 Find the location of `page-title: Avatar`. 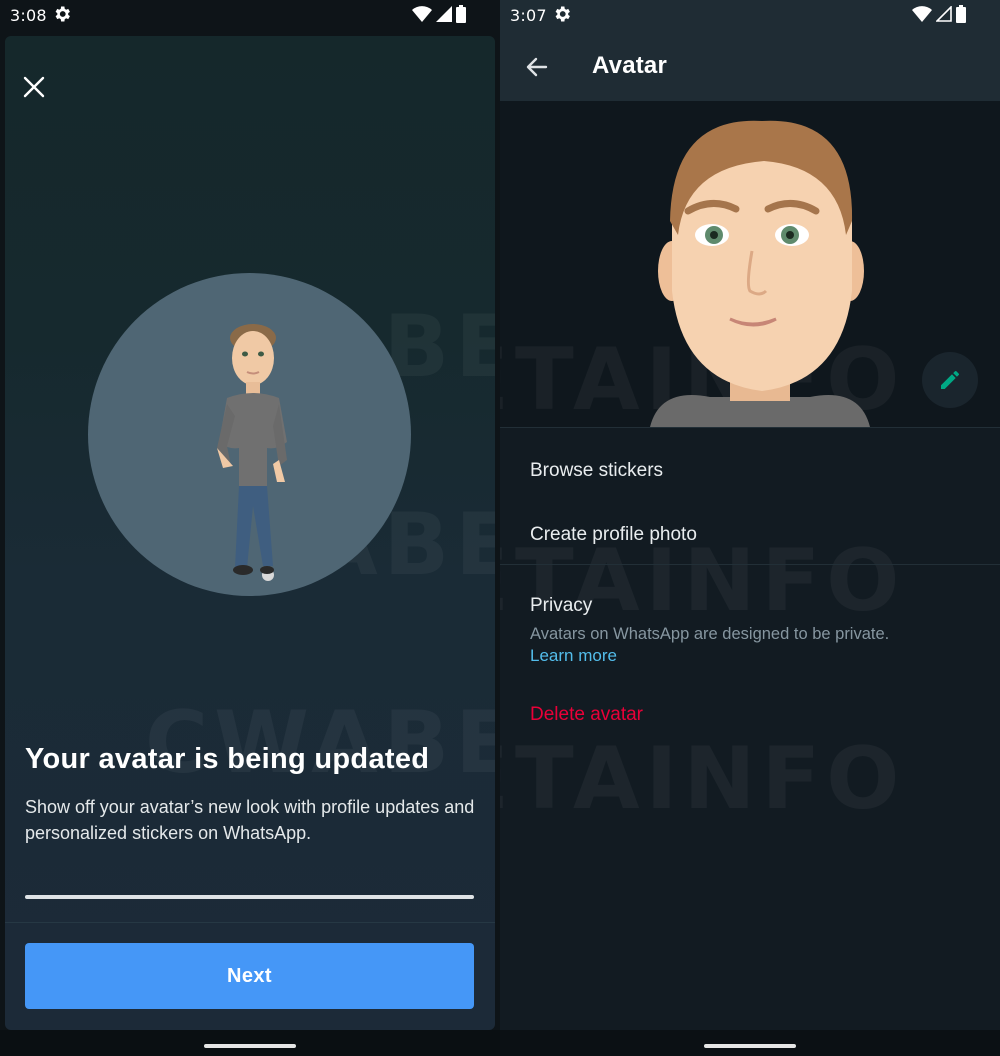

page-title: Avatar is located at coordinates (630, 65).